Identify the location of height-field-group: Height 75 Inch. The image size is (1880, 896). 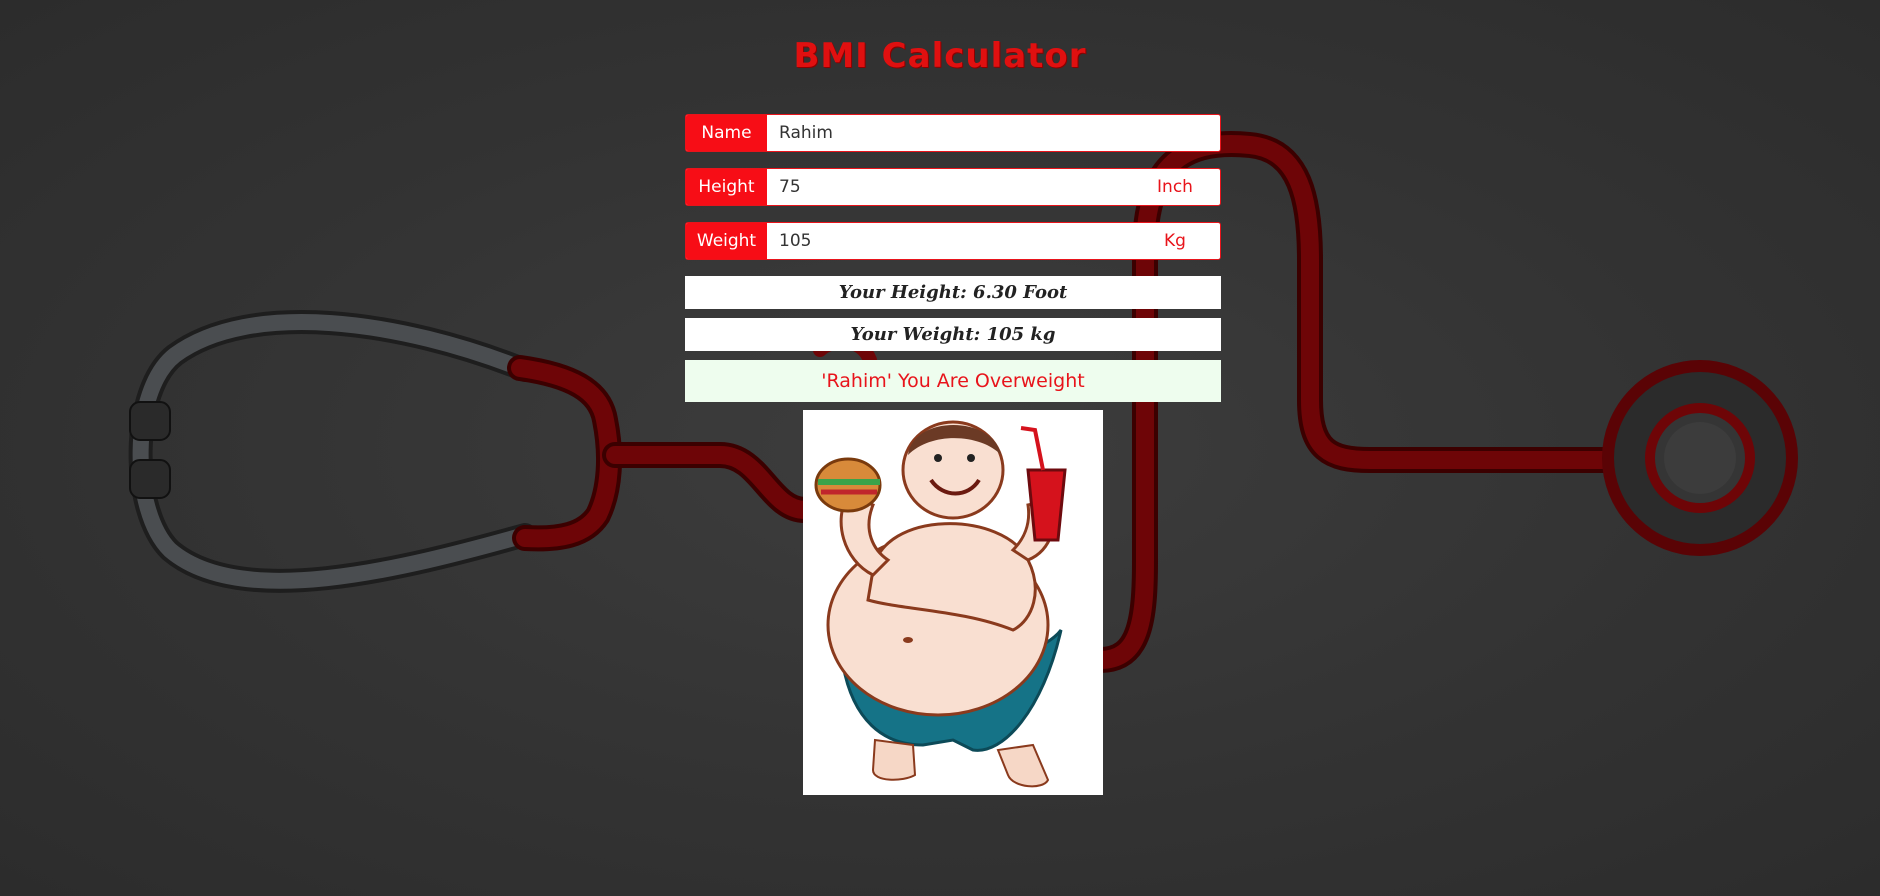
(953, 187).